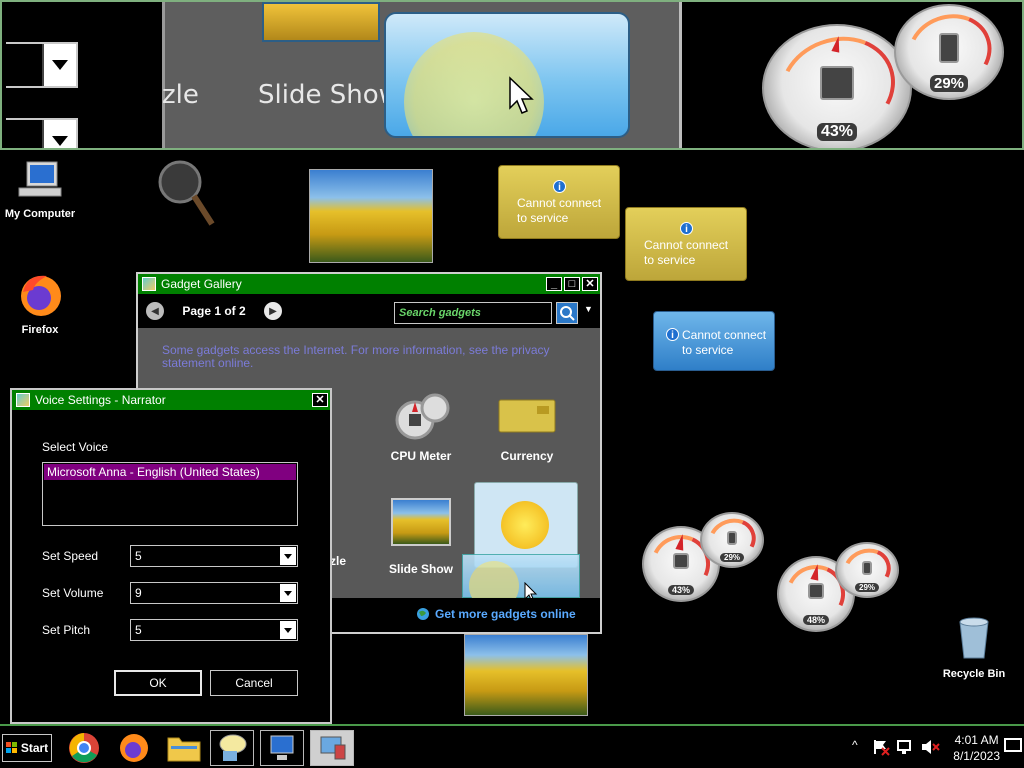 This screenshot has width=1024, height=768. I want to click on volume-label: Set Volume, so click(73, 593).